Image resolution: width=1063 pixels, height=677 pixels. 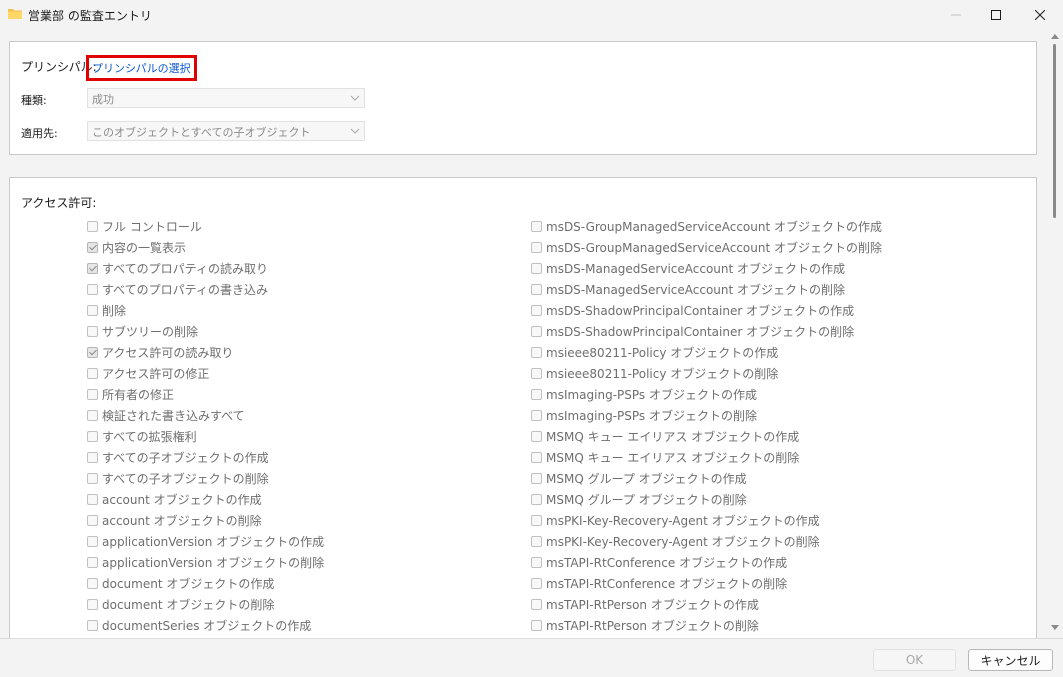 I want to click on permission-item: すべての拡張権利, so click(x=205, y=436).